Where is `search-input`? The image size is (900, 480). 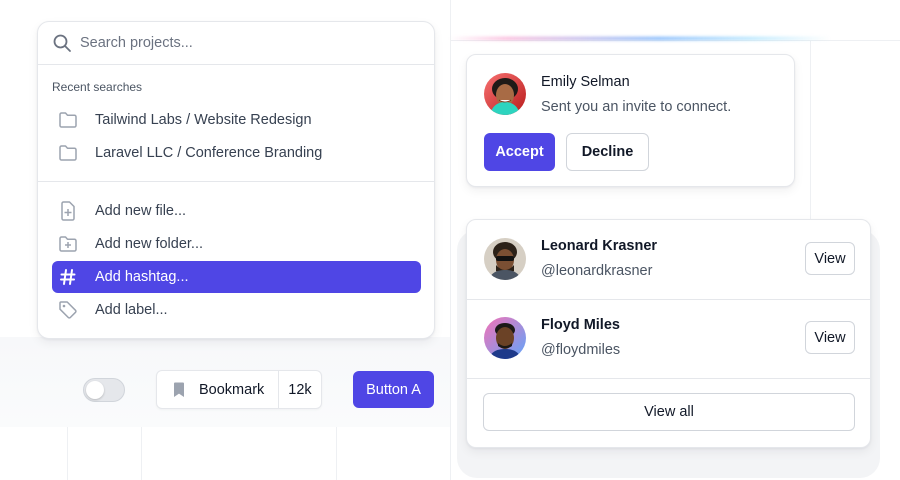 search-input is located at coordinates (245, 43).